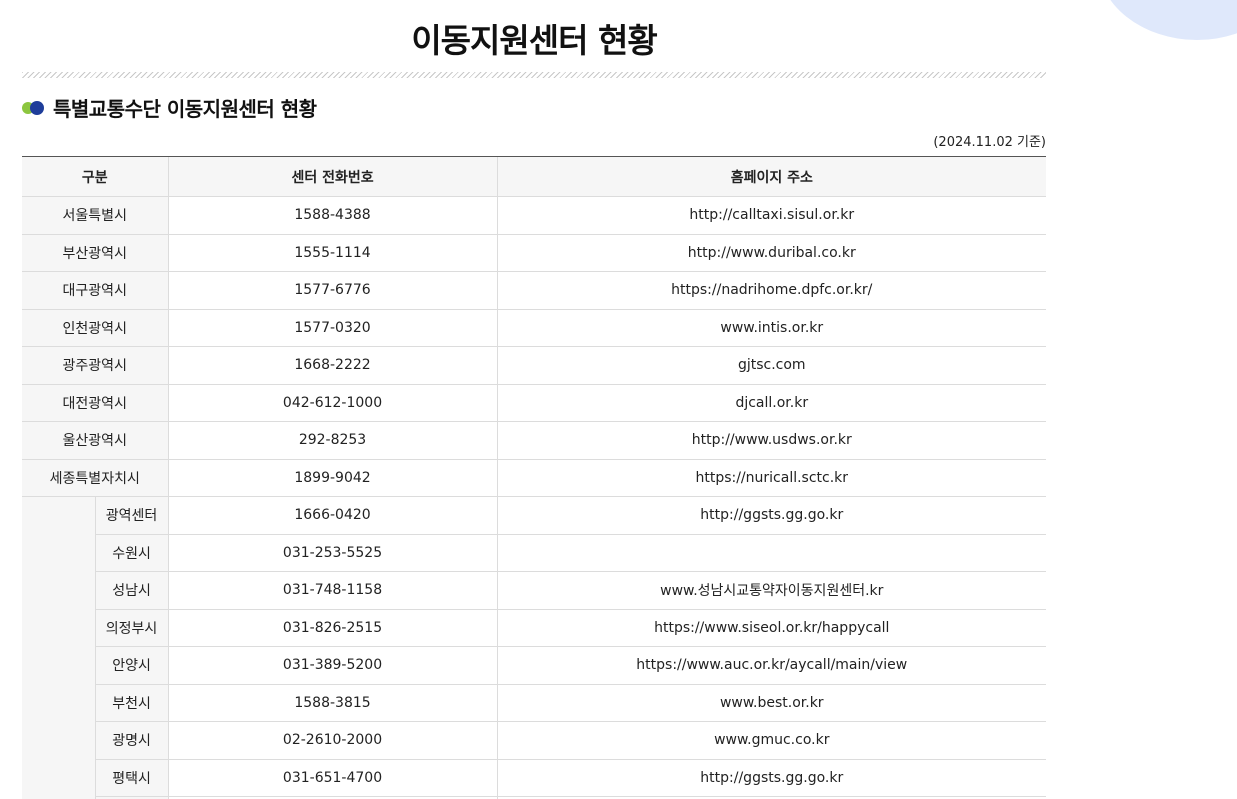  What do you see at coordinates (771, 290) in the screenshot?
I see `homepage-link: https://nadrihome.dpfc.or.kr/` at bounding box center [771, 290].